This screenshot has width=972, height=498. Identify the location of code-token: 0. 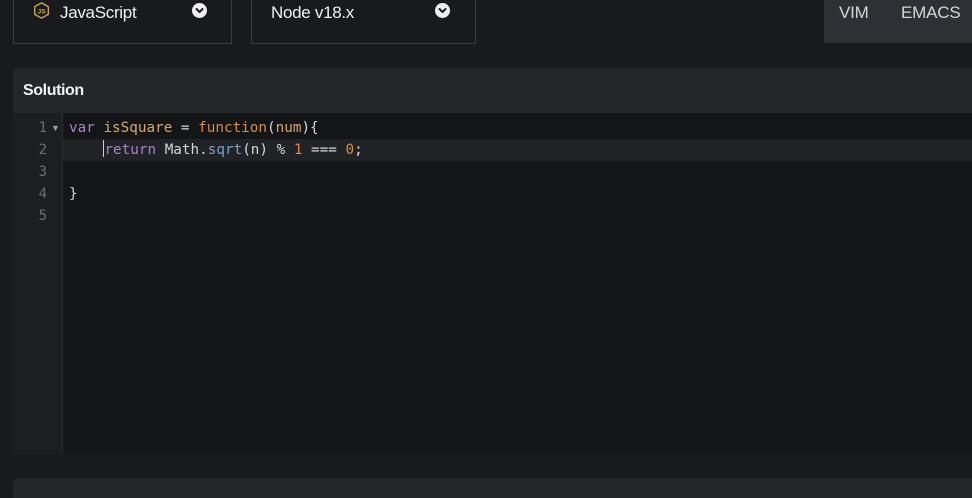
(350, 150).